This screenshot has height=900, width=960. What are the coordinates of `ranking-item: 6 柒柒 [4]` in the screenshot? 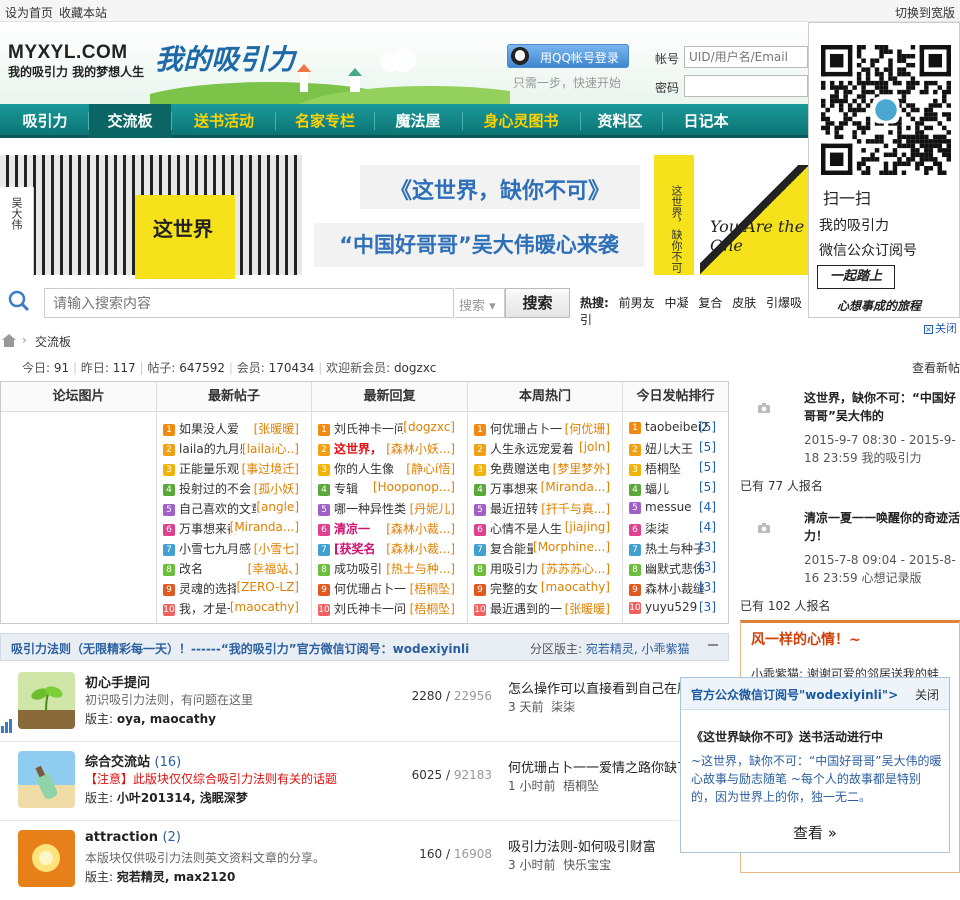 It's located at (675, 529).